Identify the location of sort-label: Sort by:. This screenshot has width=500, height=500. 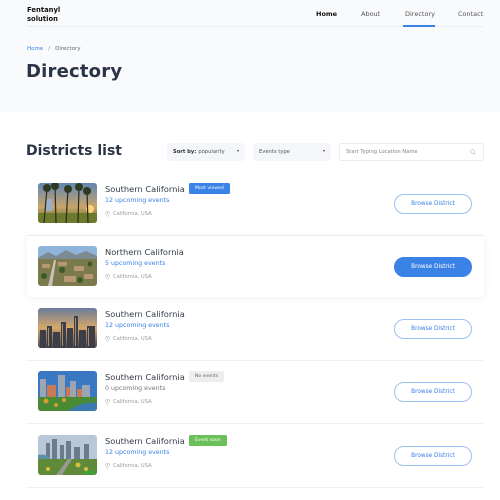
(185, 152).